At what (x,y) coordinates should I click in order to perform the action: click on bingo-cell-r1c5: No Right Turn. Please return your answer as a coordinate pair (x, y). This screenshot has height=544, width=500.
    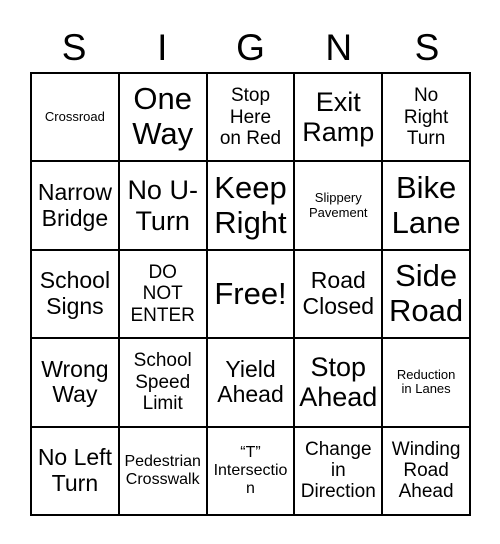
    Looking at the image, I should click on (427, 118).